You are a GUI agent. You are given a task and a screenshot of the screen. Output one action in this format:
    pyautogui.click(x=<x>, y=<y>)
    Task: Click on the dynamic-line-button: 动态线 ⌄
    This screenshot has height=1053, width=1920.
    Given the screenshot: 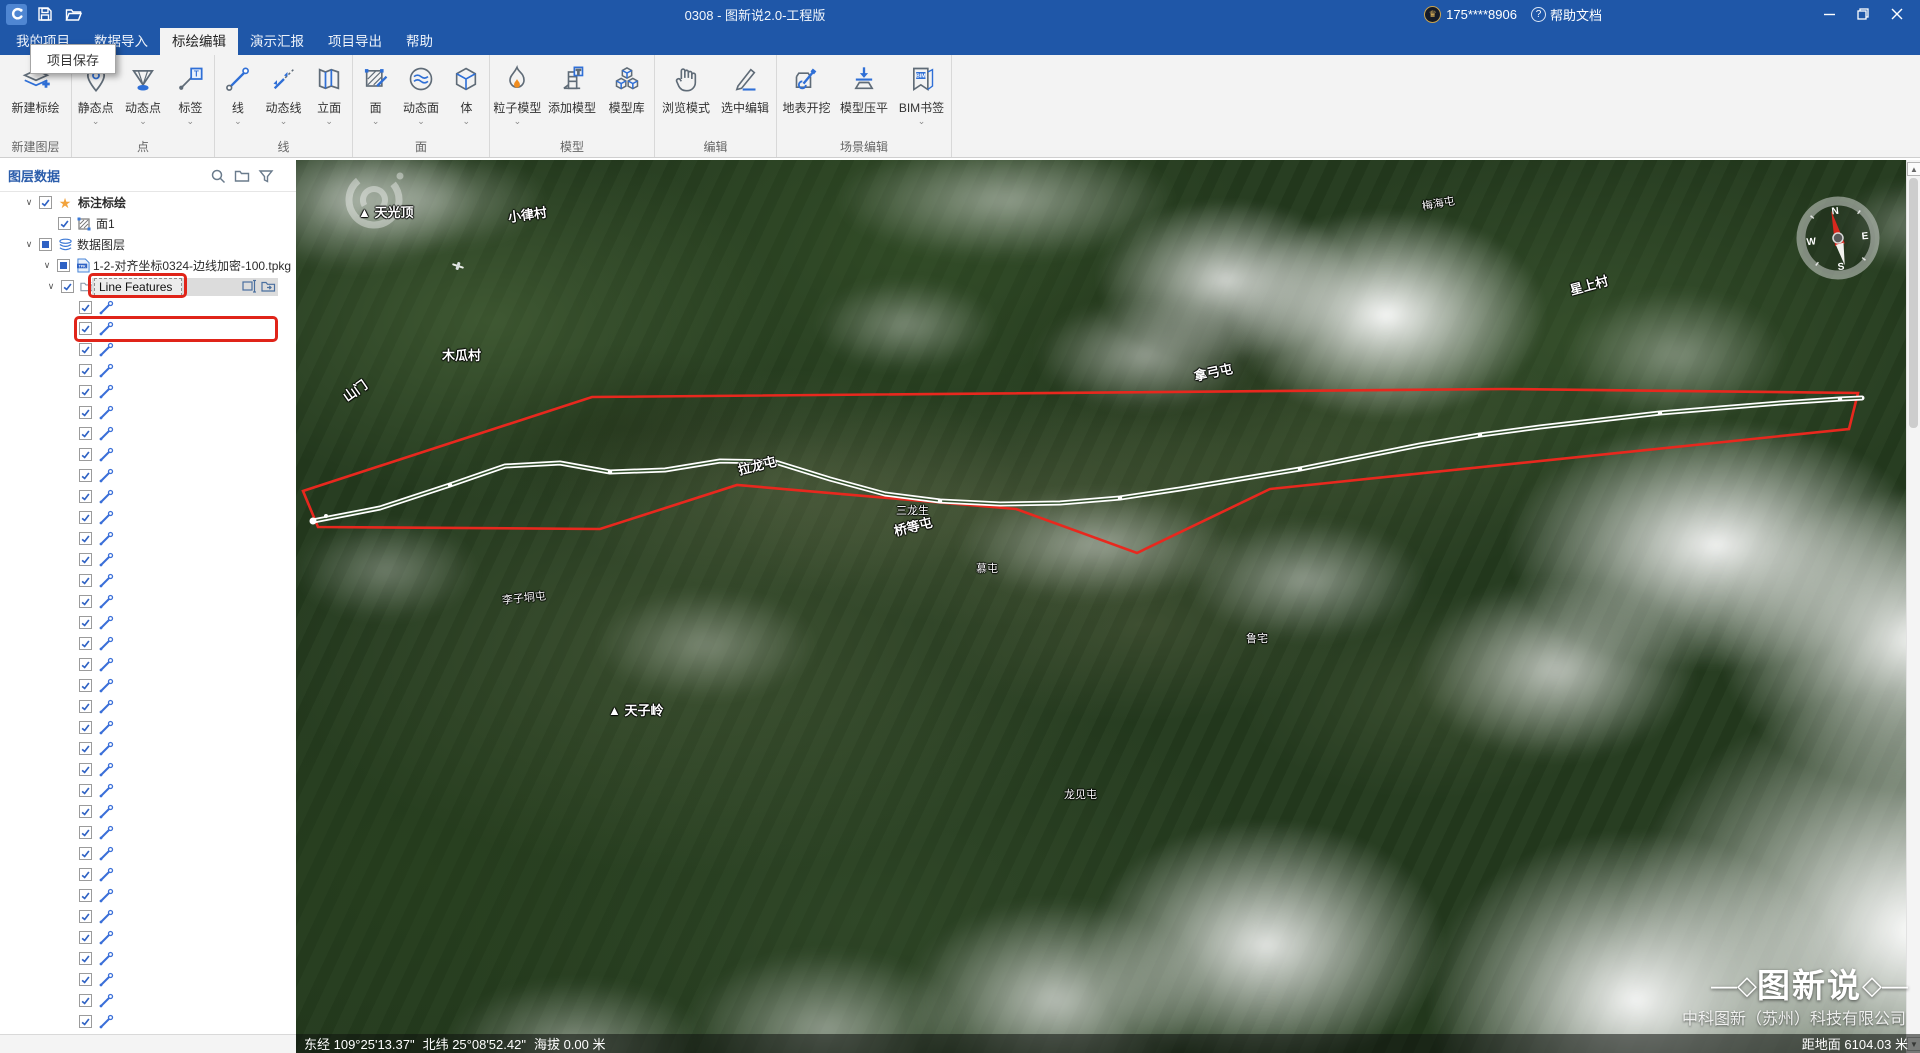 What is the action you would take?
    pyautogui.click(x=284, y=94)
    